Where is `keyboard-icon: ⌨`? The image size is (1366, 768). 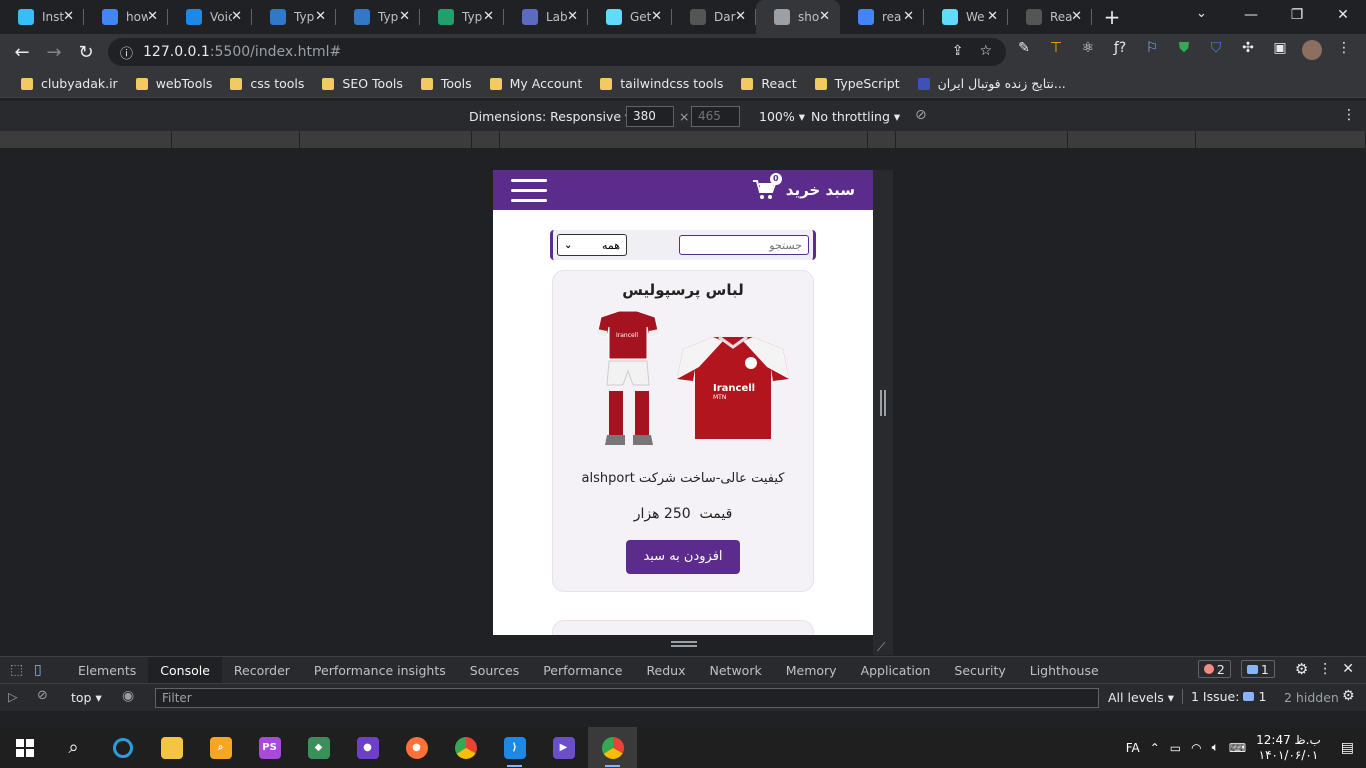 keyboard-icon: ⌨ is located at coordinates (1237, 748).